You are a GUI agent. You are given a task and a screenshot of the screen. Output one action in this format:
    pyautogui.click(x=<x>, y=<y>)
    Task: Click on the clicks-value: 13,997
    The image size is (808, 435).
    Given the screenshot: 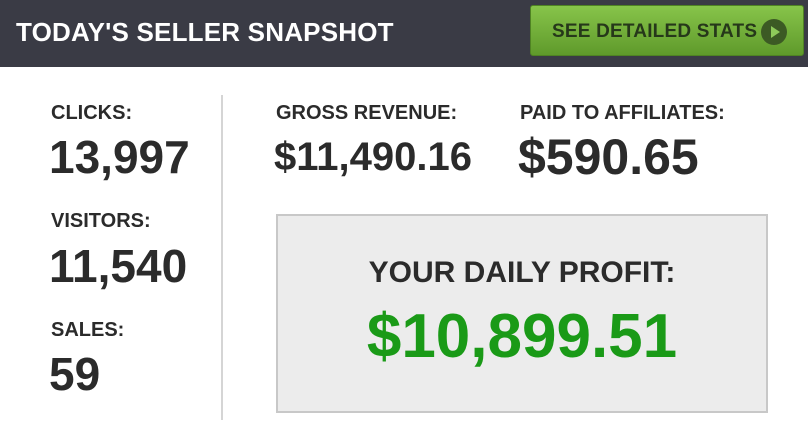 What is the action you would take?
    pyautogui.click(x=119, y=157)
    